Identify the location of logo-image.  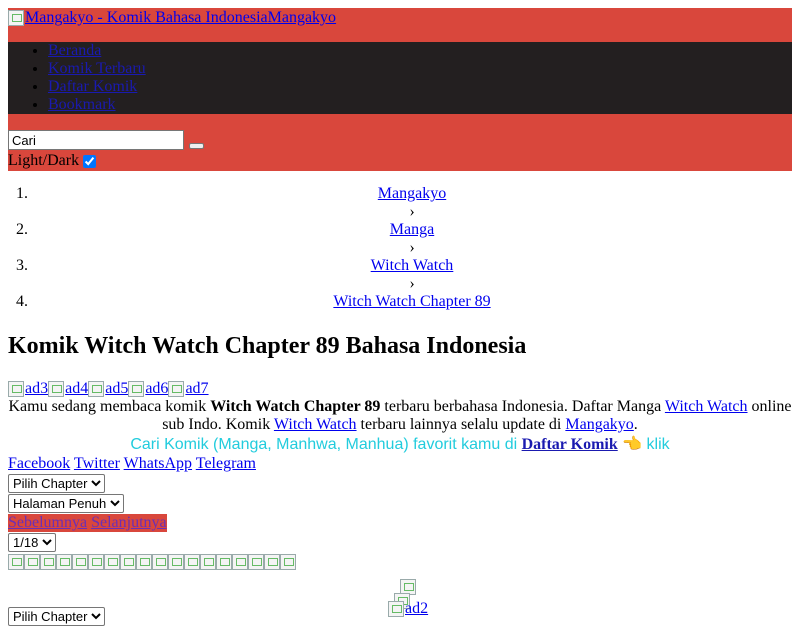
(16, 18).